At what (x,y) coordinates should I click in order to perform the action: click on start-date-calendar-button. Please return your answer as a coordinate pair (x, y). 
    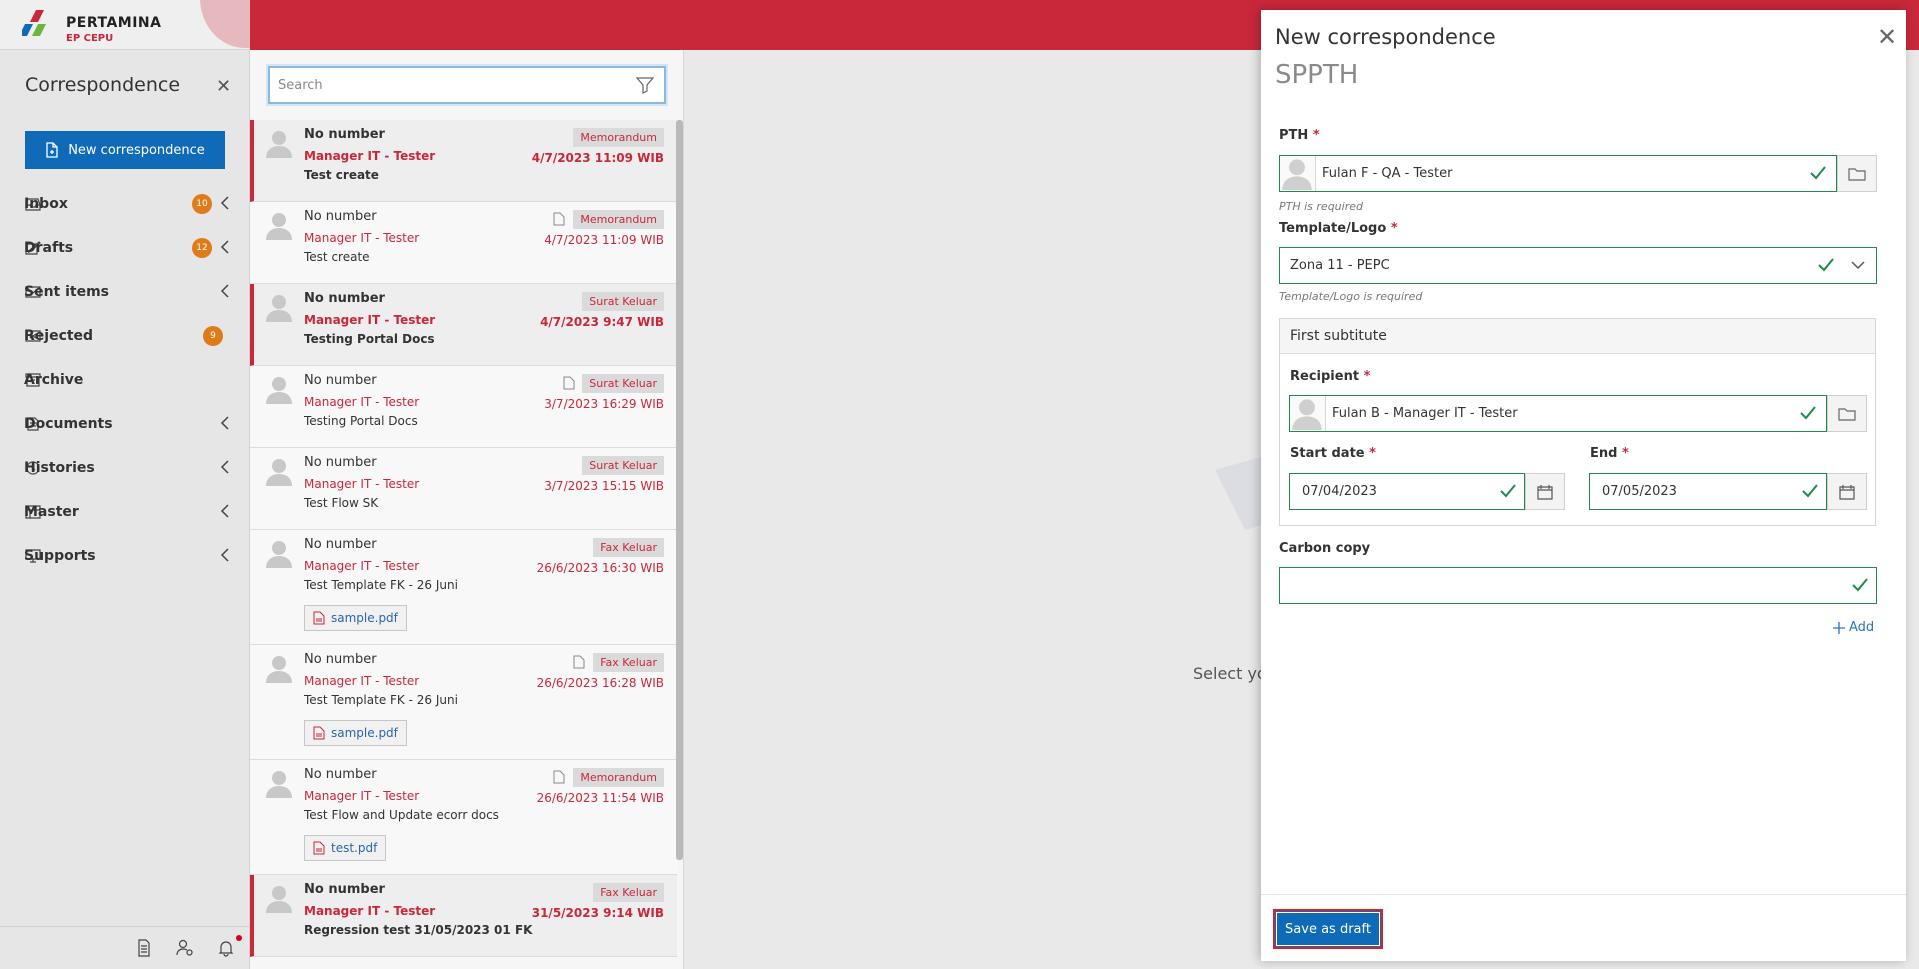
    Looking at the image, I should click on (1545, 491).